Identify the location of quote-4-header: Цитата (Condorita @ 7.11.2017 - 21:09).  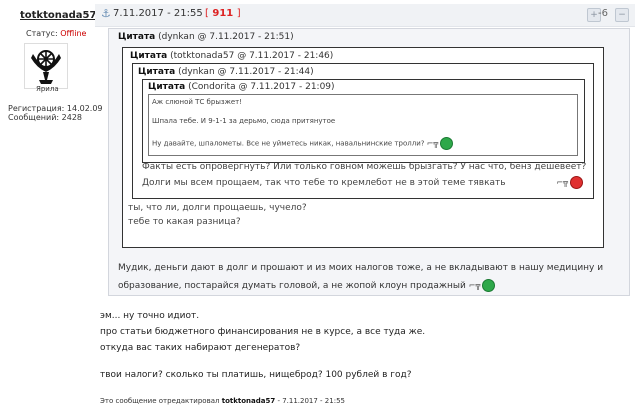
(241, 87).